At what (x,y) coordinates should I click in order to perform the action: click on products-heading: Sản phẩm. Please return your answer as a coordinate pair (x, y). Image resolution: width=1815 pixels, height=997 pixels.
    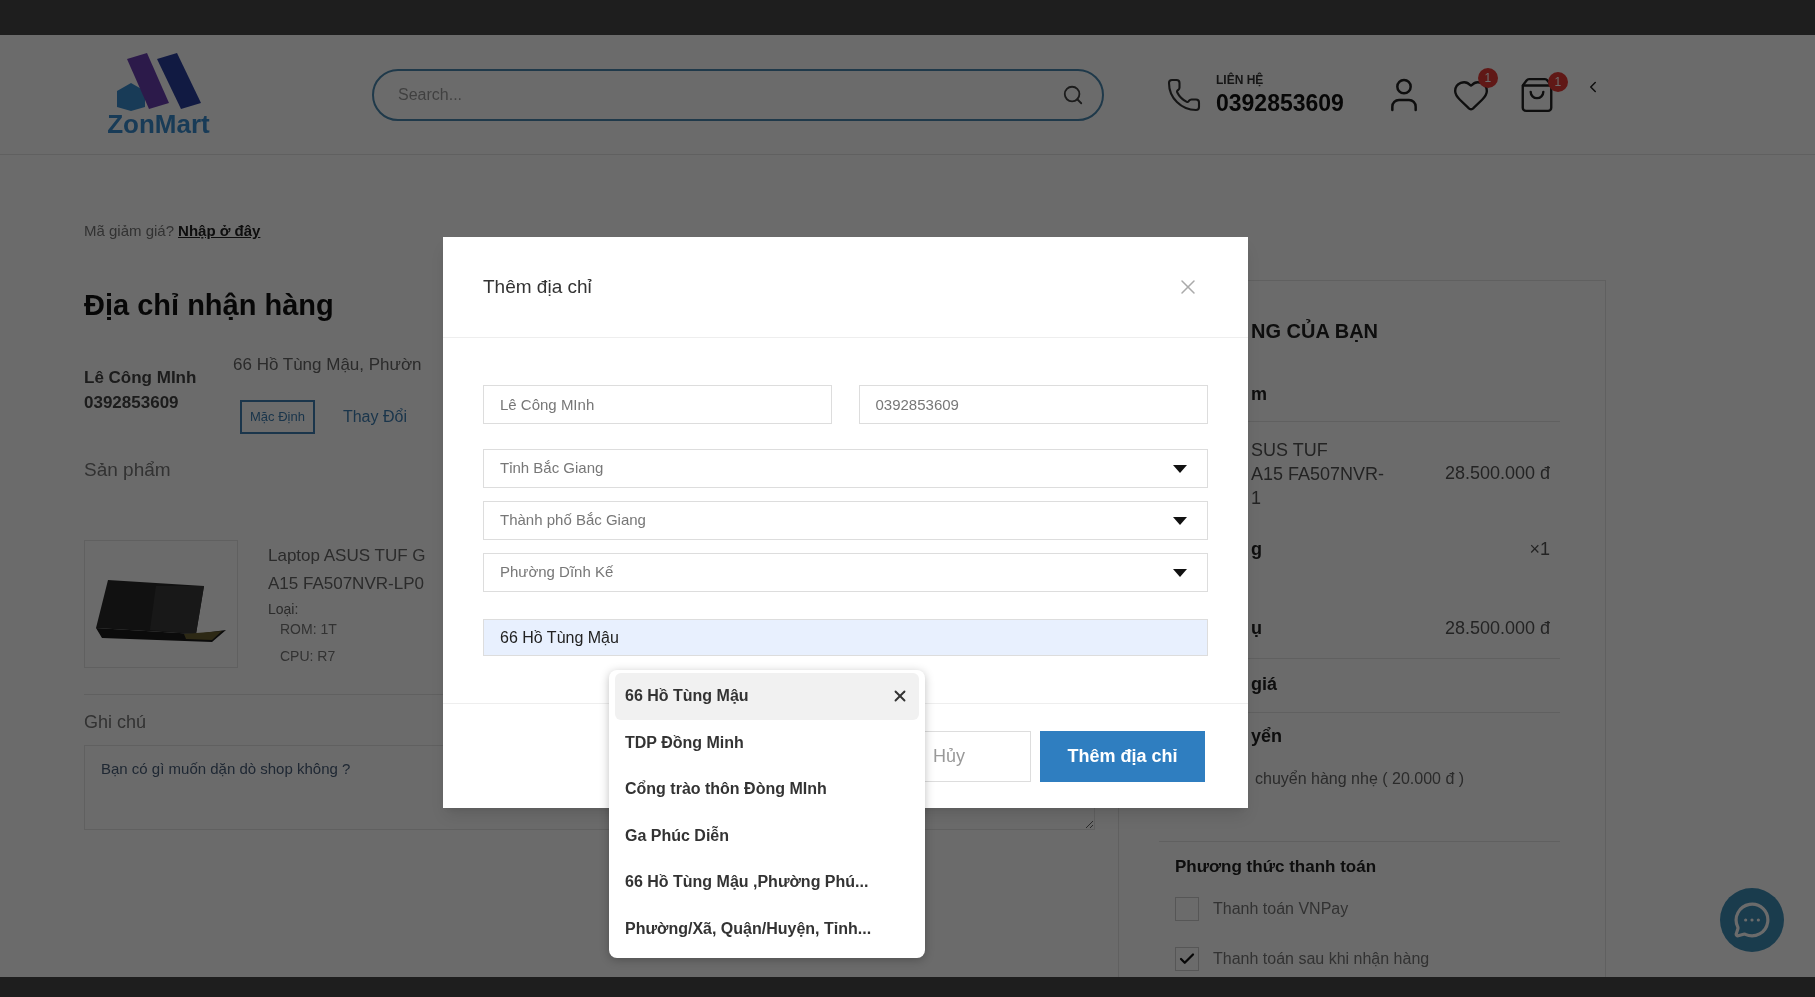
    Looking at the image, I should click on (127, 469).